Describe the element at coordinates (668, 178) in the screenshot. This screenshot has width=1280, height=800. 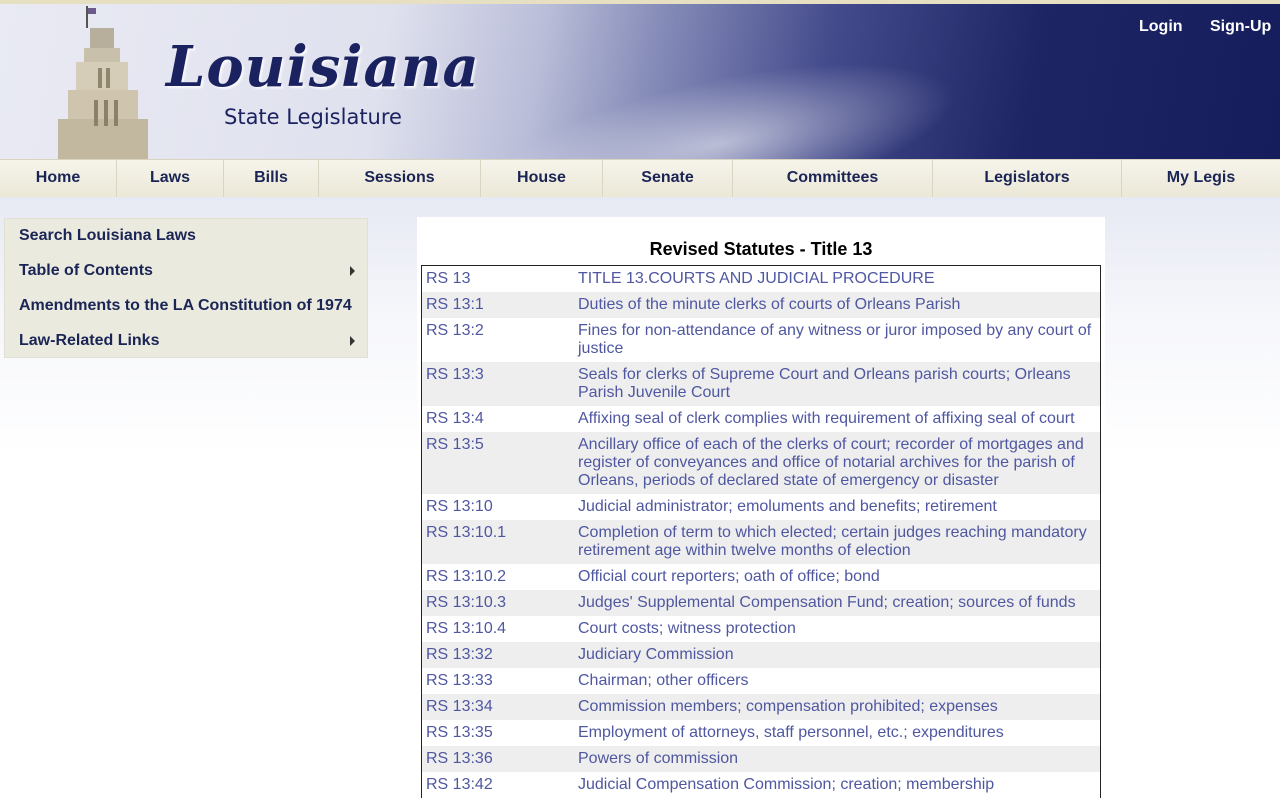
I see `nav-senate: Senate` at that location.